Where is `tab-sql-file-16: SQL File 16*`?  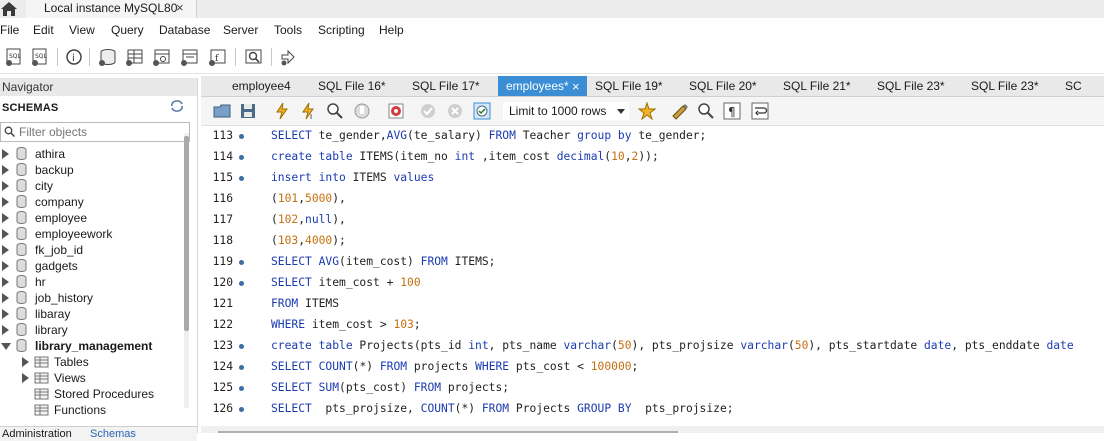
tab-sql-file-16: SQL File 16* is located at coordinates (343, 86).